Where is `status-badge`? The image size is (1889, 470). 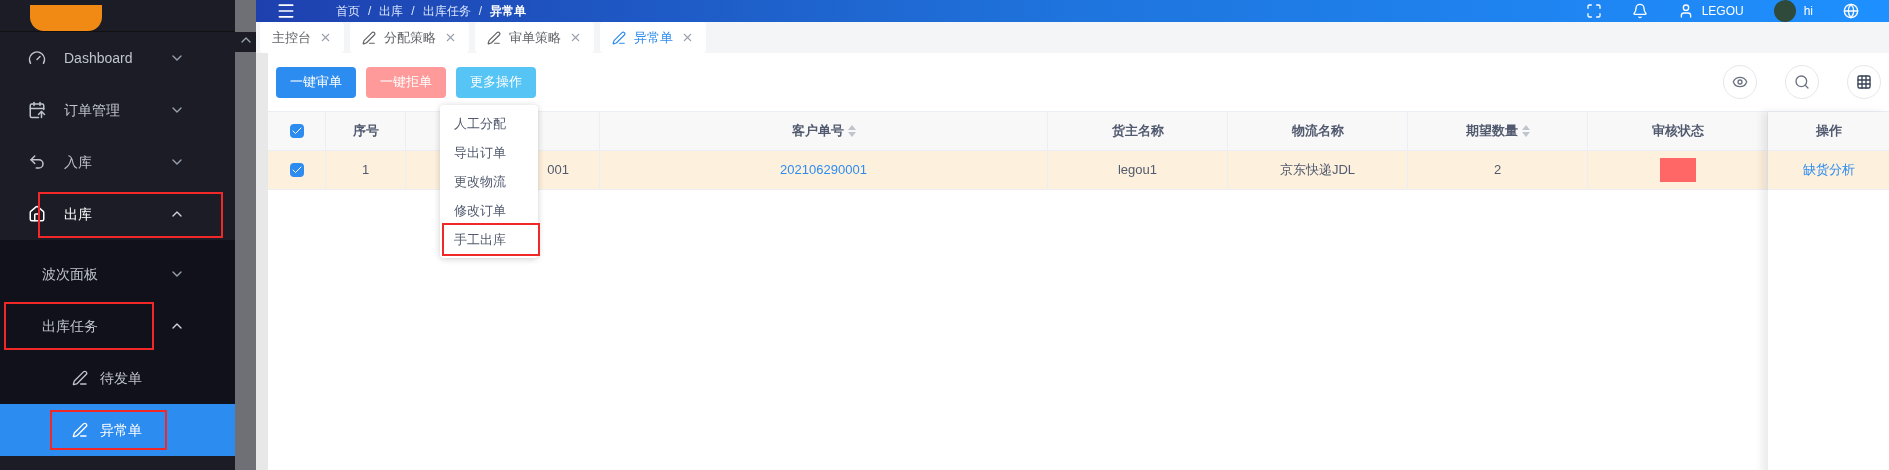
status-badge is located at coordinates (1677, 170).